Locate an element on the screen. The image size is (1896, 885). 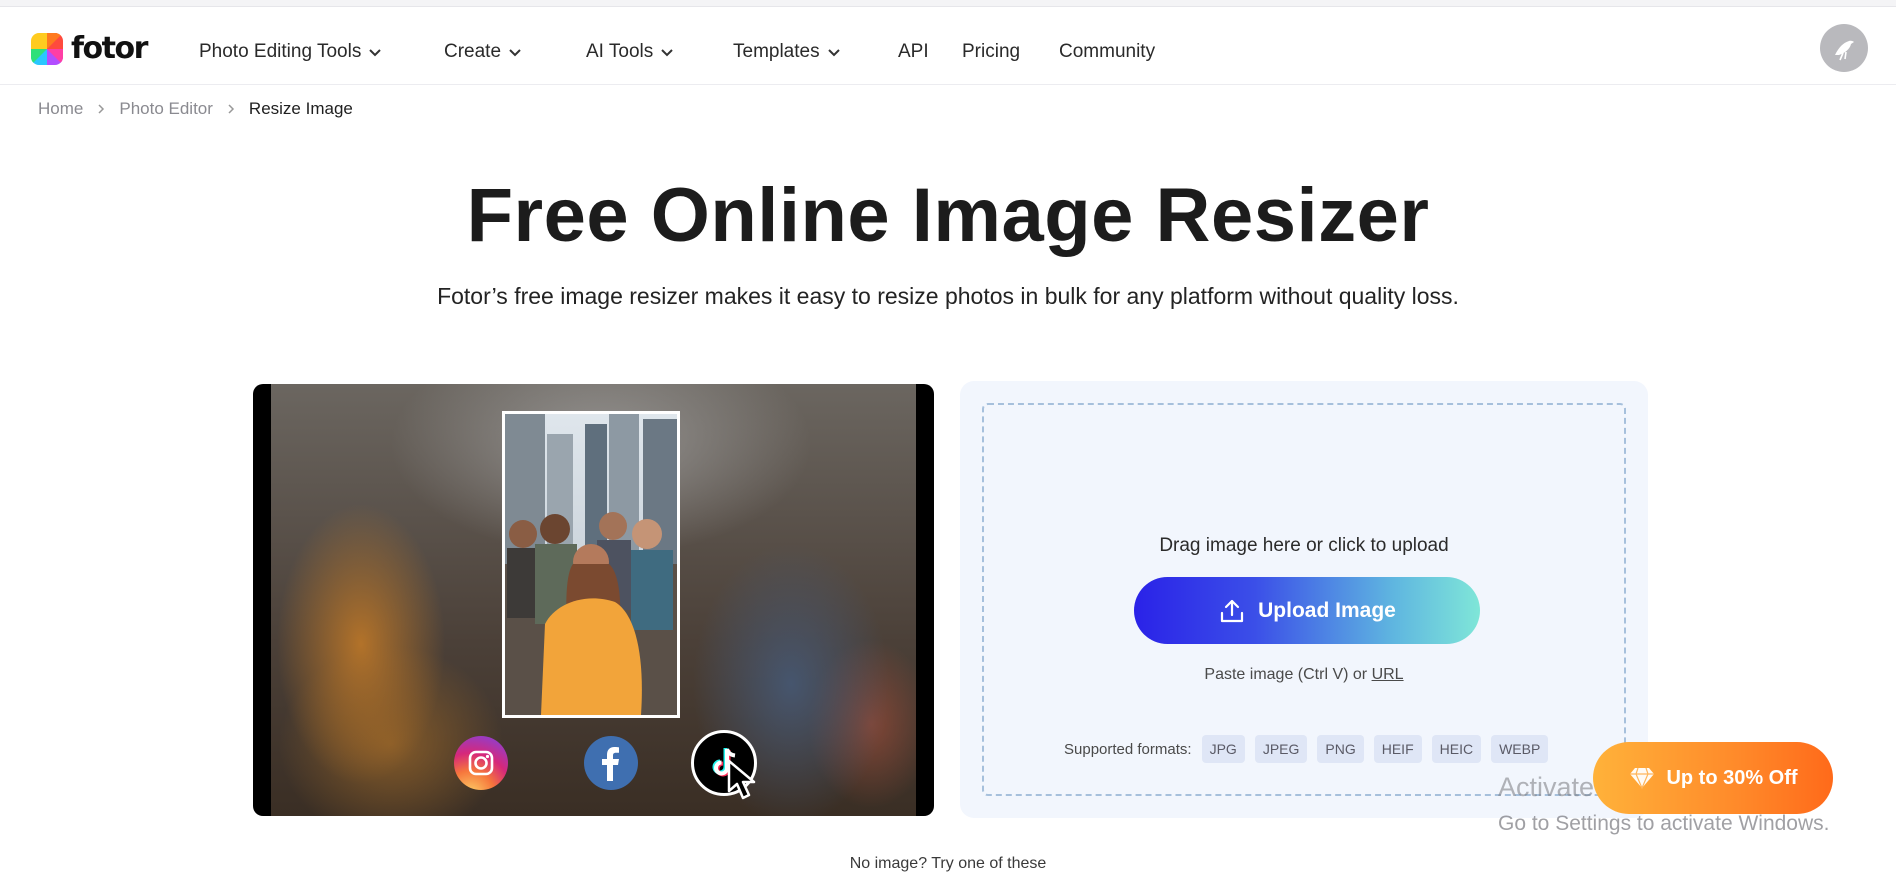
page-title: Free Online Image Resizer is located at coordinates (948, 215).